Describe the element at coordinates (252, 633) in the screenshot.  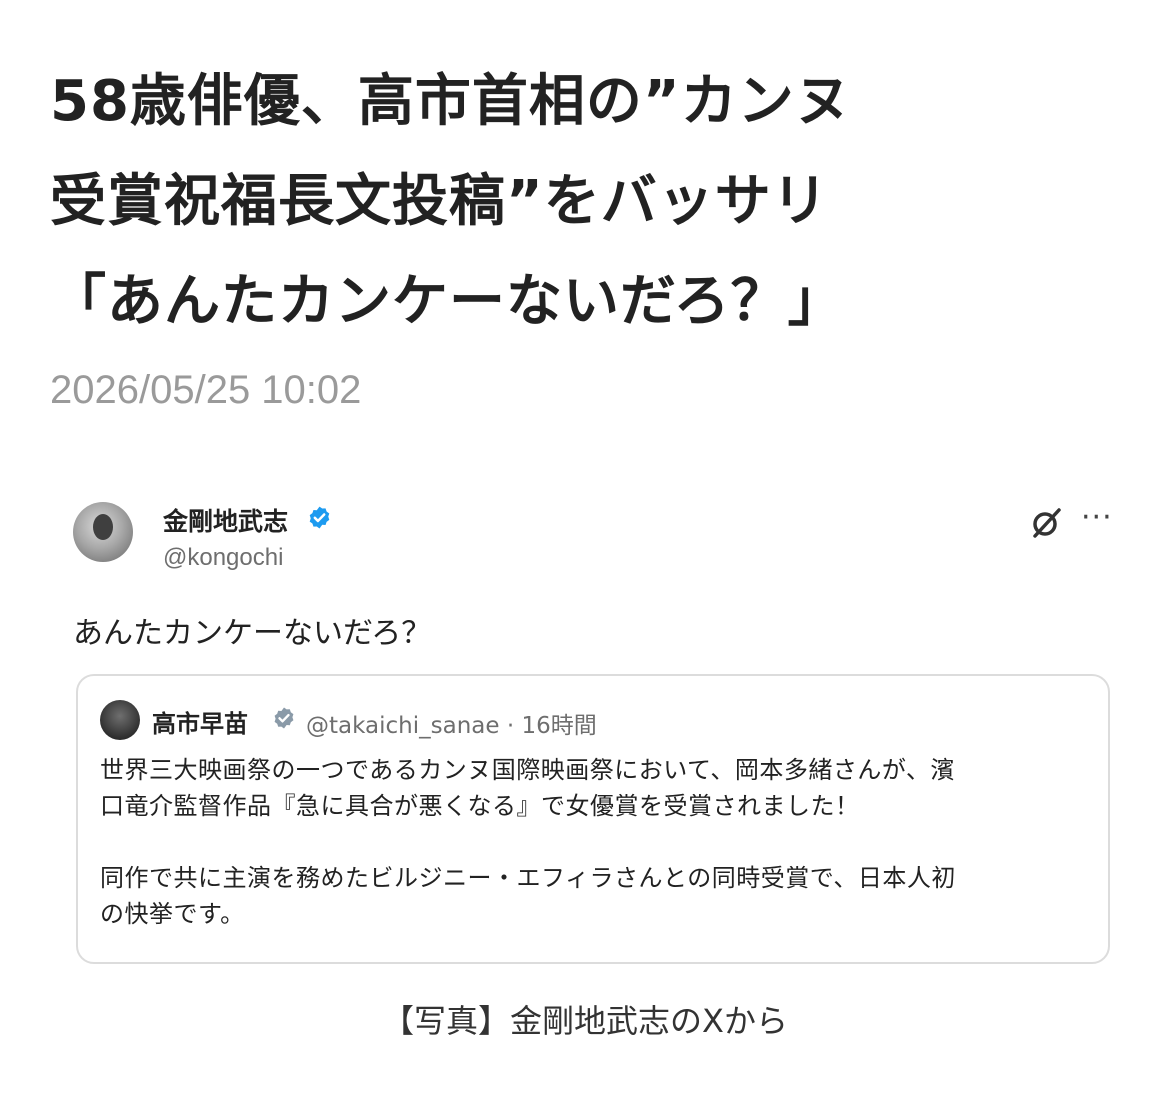
I see `post-text: あんたカンケーないだろ？` at that location.